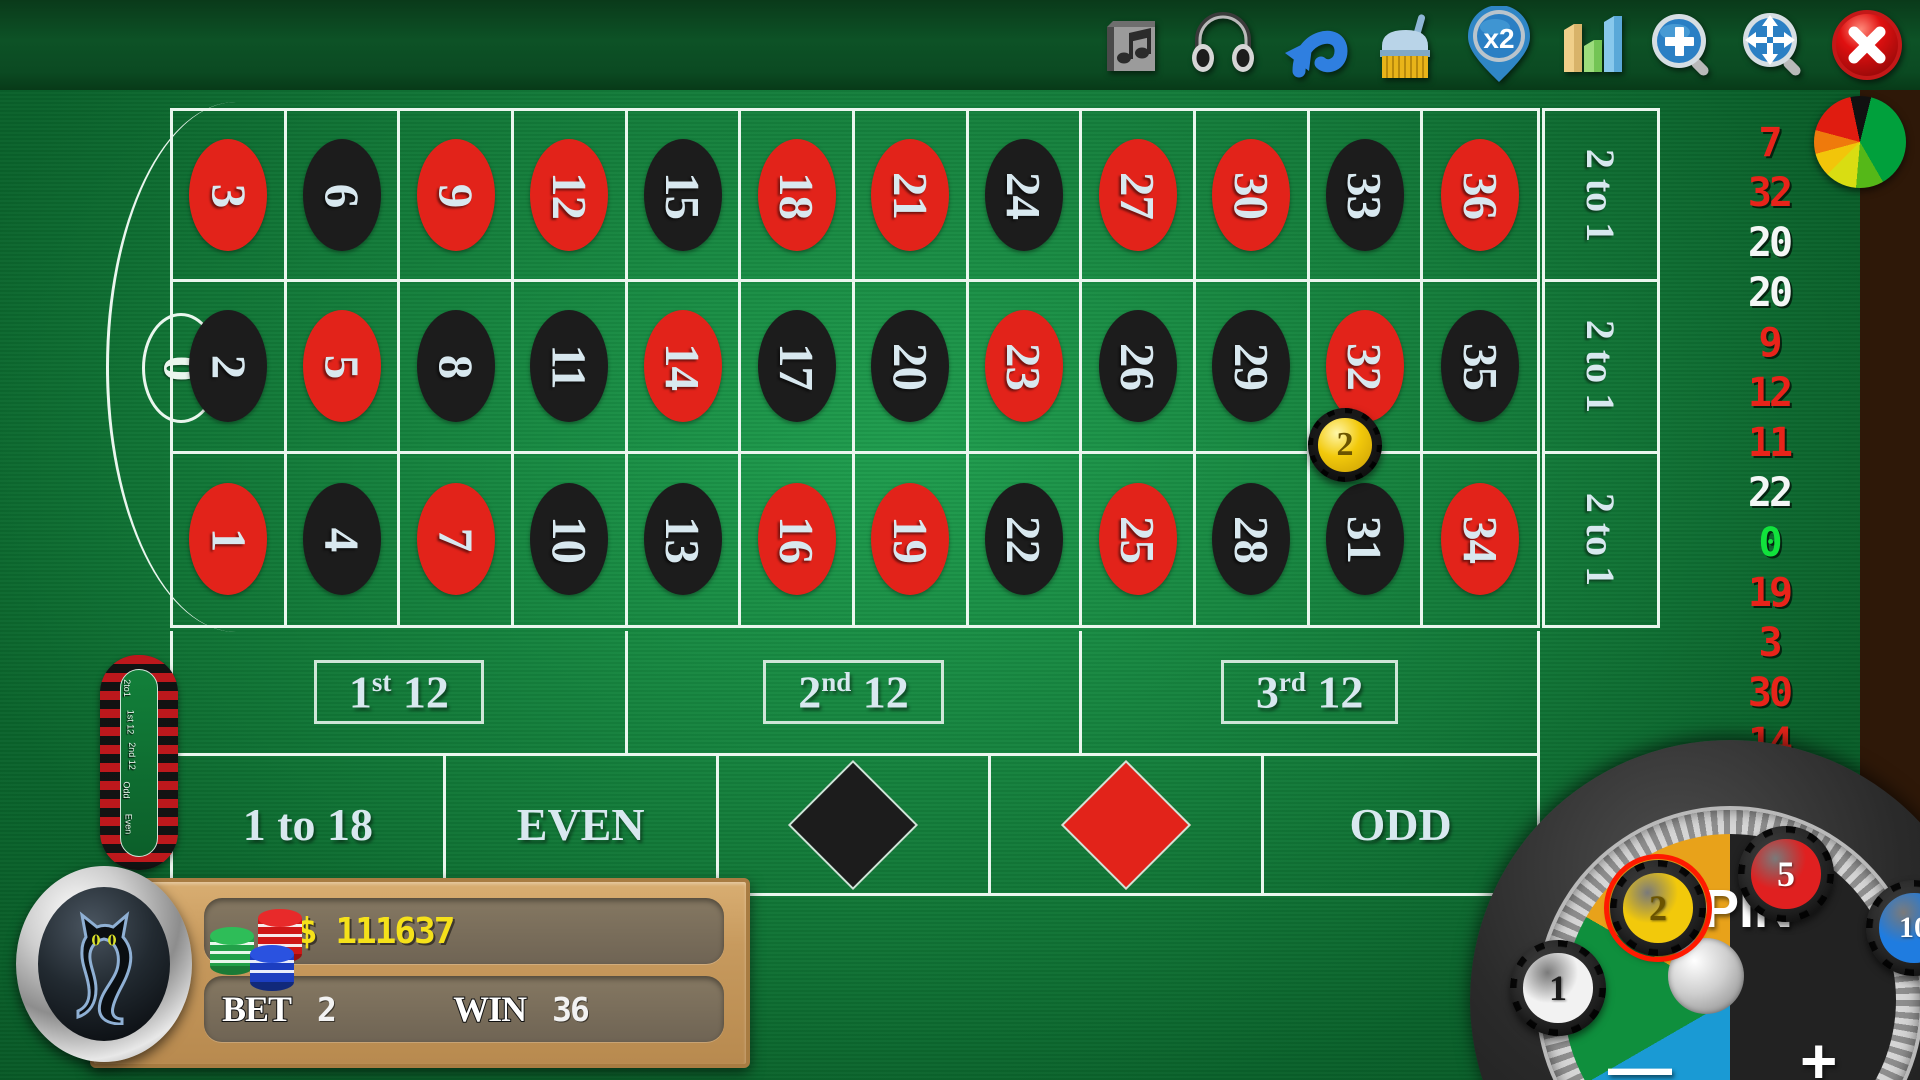 Image resolution: width=1920 pixels, height=1080 pixels. I want to click on bet-cell-1: 1, so click(230, 539).